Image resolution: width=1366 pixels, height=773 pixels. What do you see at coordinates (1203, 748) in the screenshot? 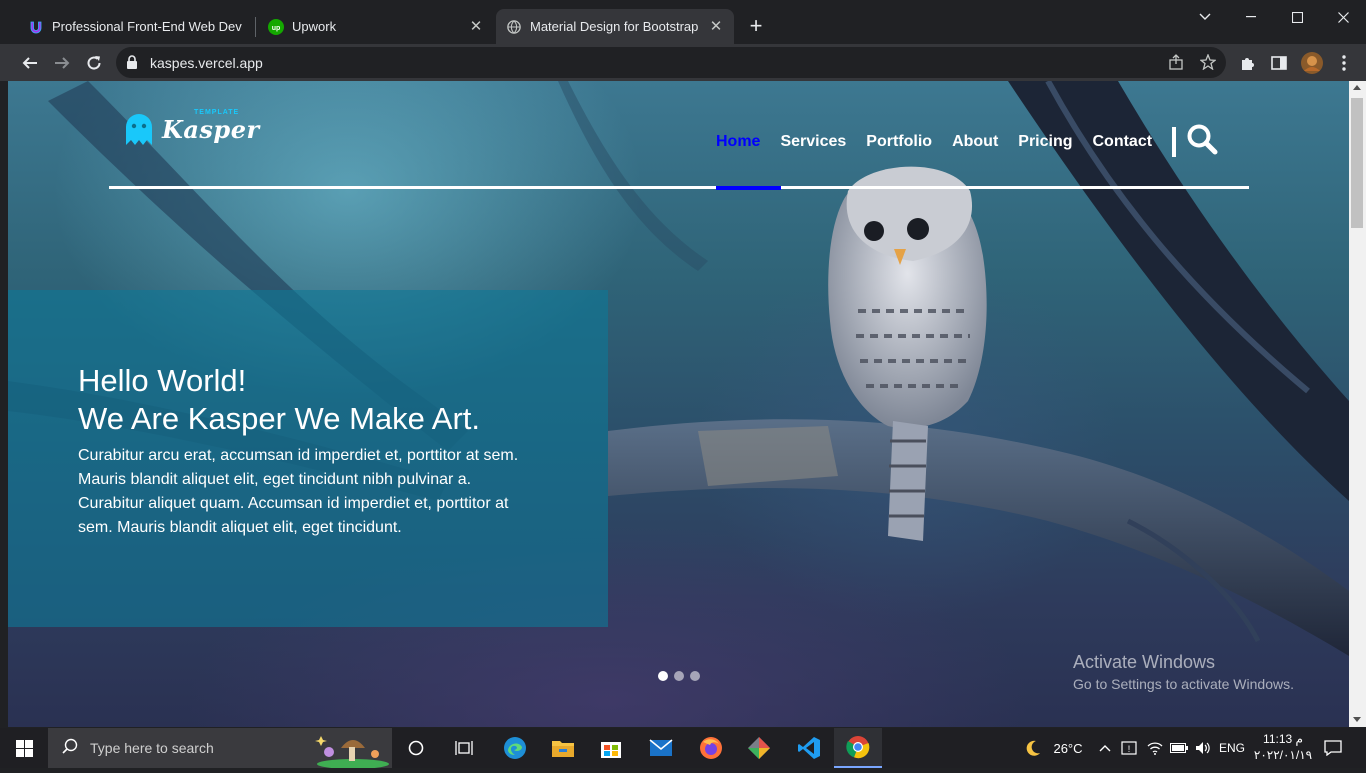
I see `volume-icon` at bounding box center [1203, 748].